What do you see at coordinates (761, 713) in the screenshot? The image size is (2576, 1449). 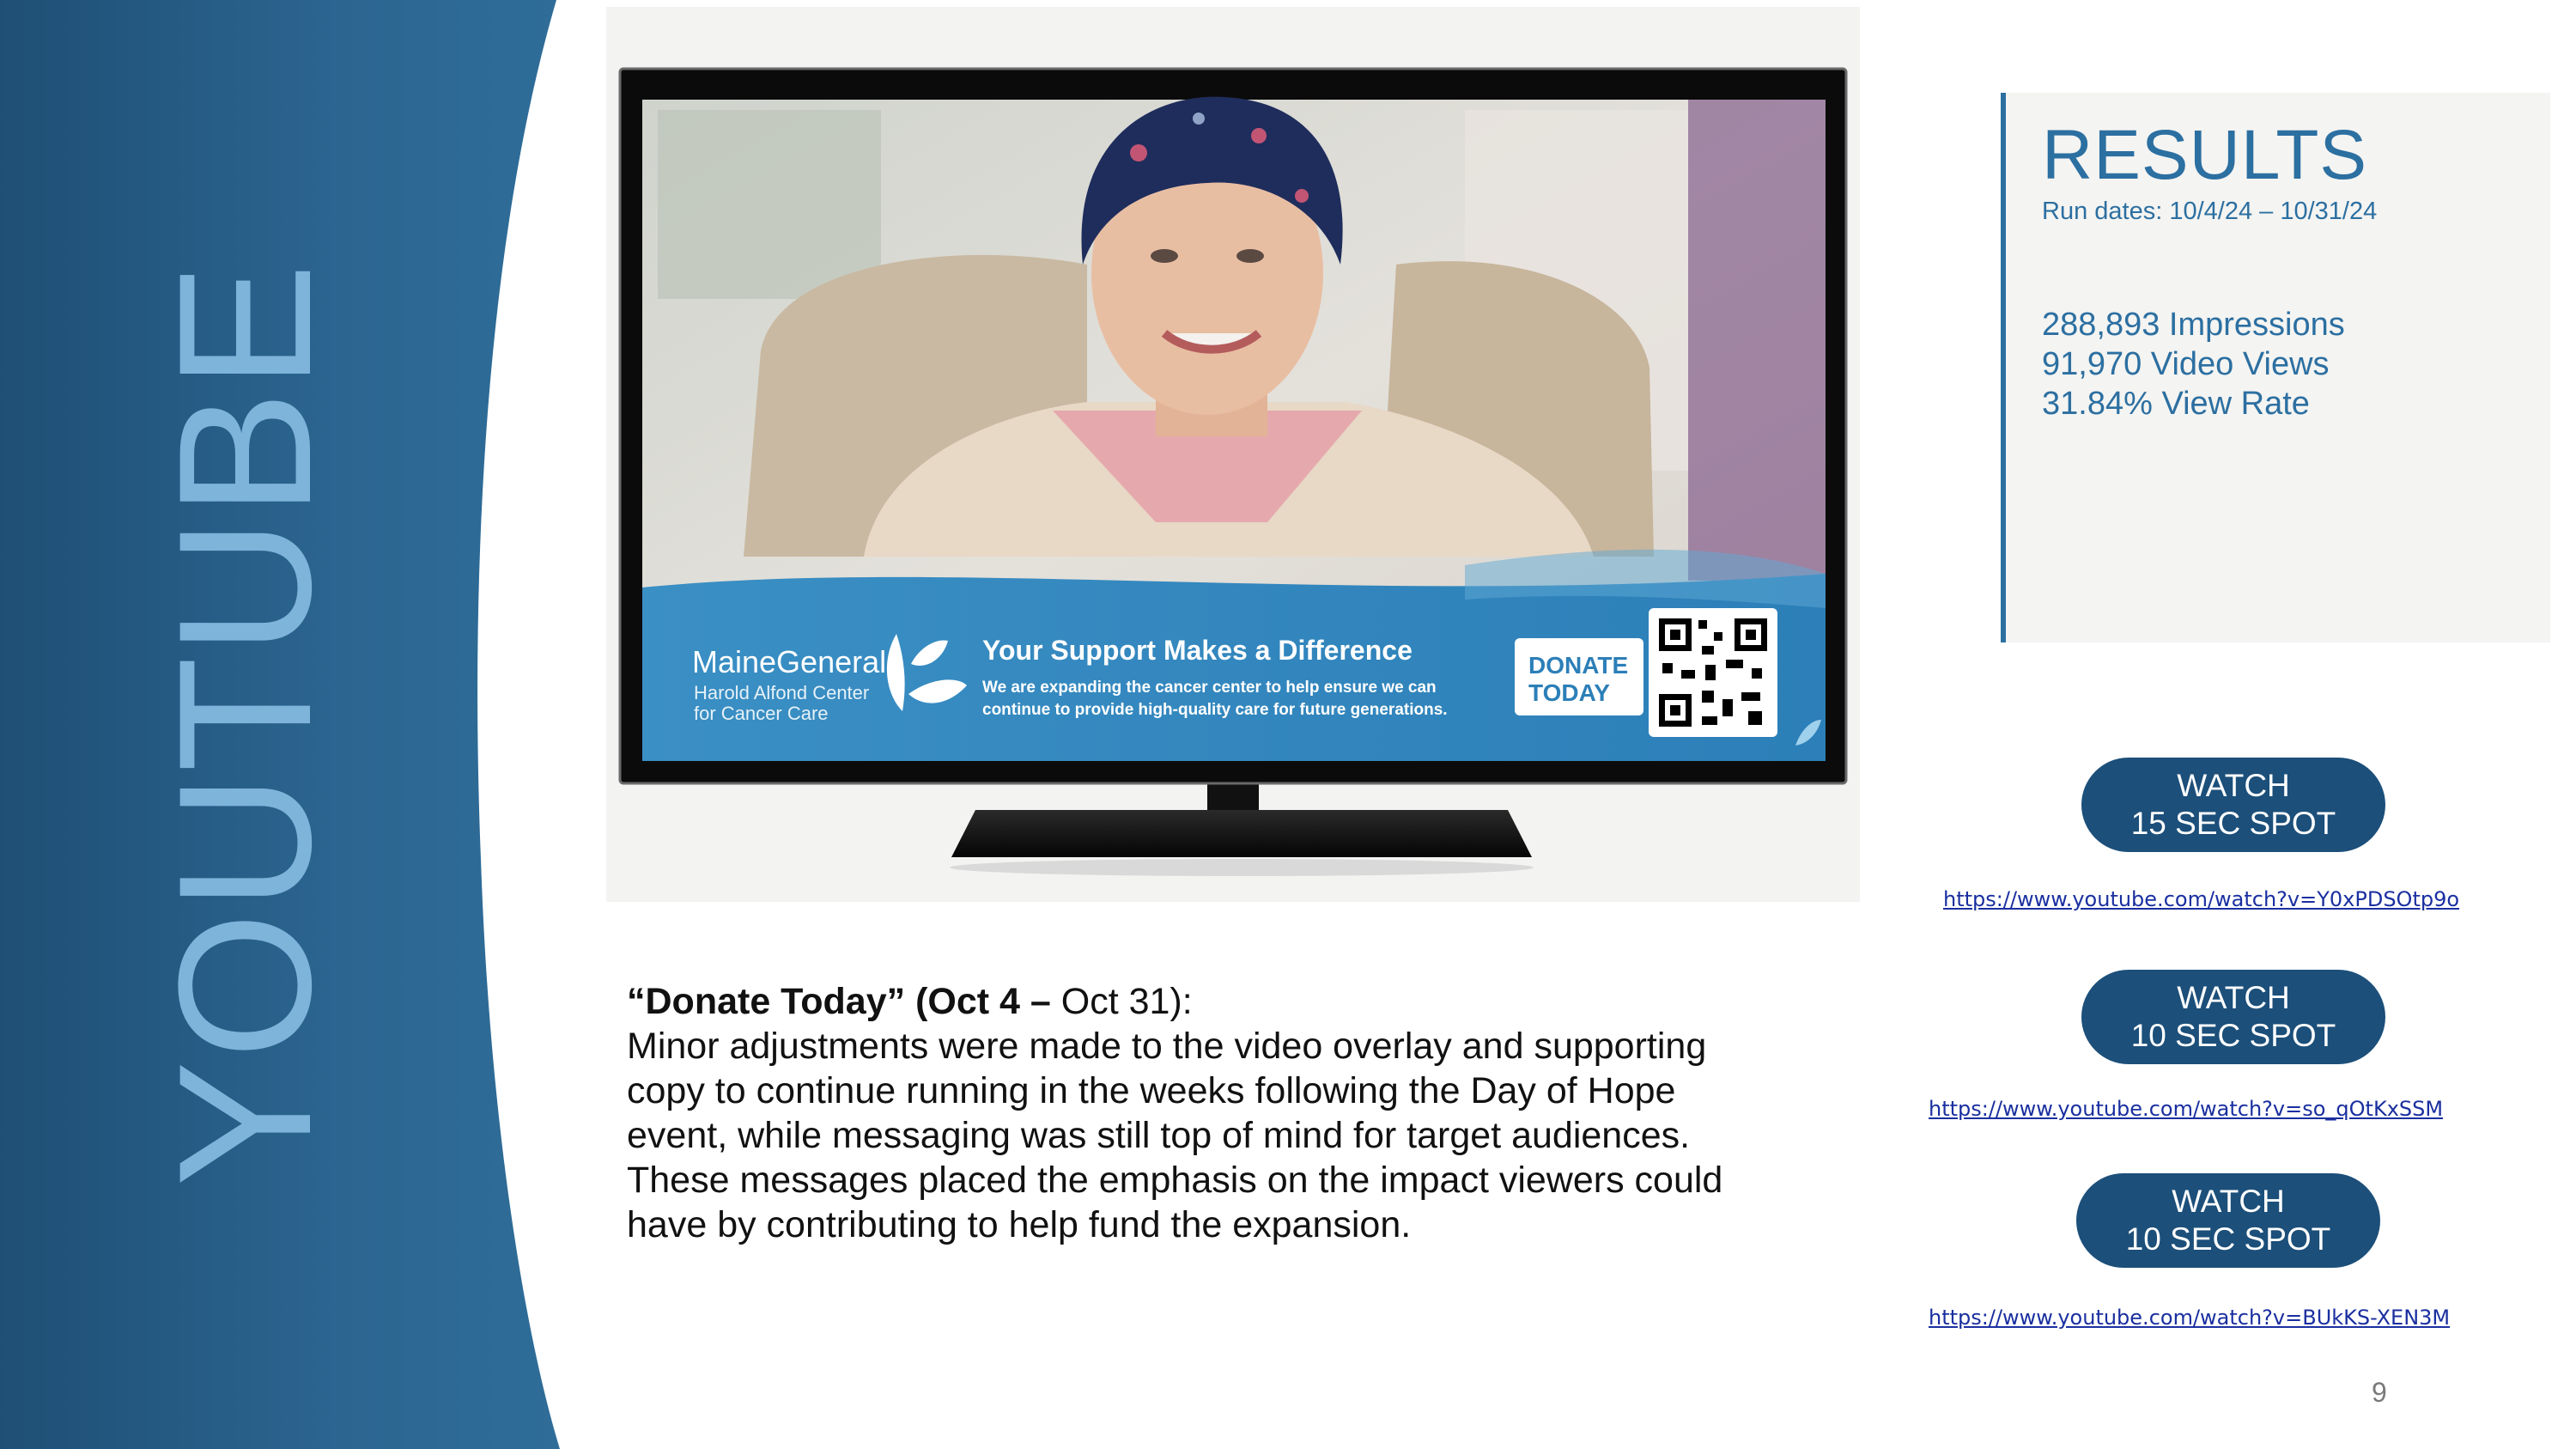 I see `banner-brand-sub-2: for Cancer Care` at bounding box center [761, 713].